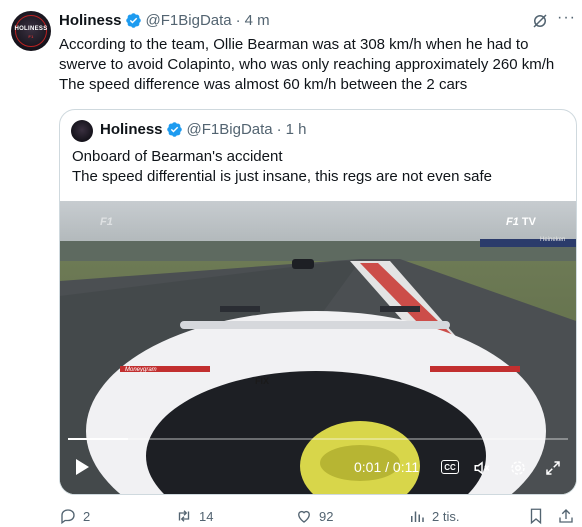 The height and width of the screenshot is (527, 582). What do you see at coordinates (230, 129) in the screenshot?
I see `quote-author-handle: @F1BigData` at bounding box center [230, 129].